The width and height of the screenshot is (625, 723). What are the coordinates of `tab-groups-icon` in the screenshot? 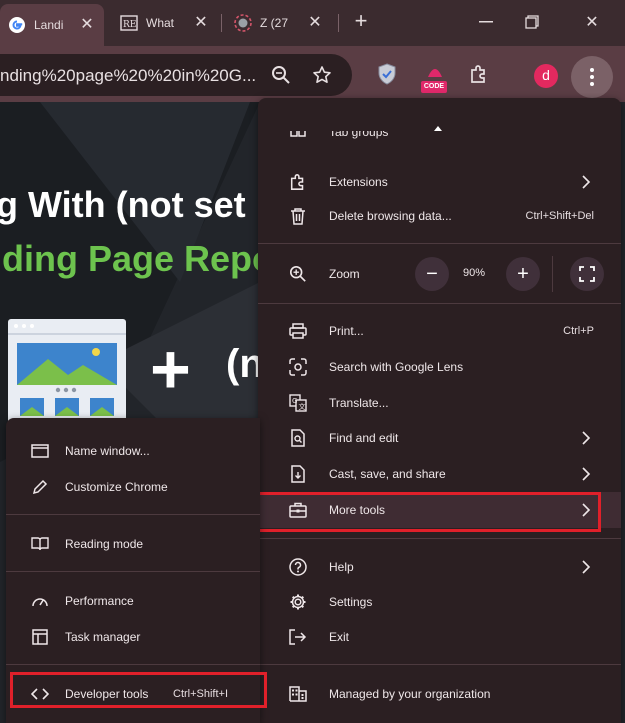 It's located at (298, 135).